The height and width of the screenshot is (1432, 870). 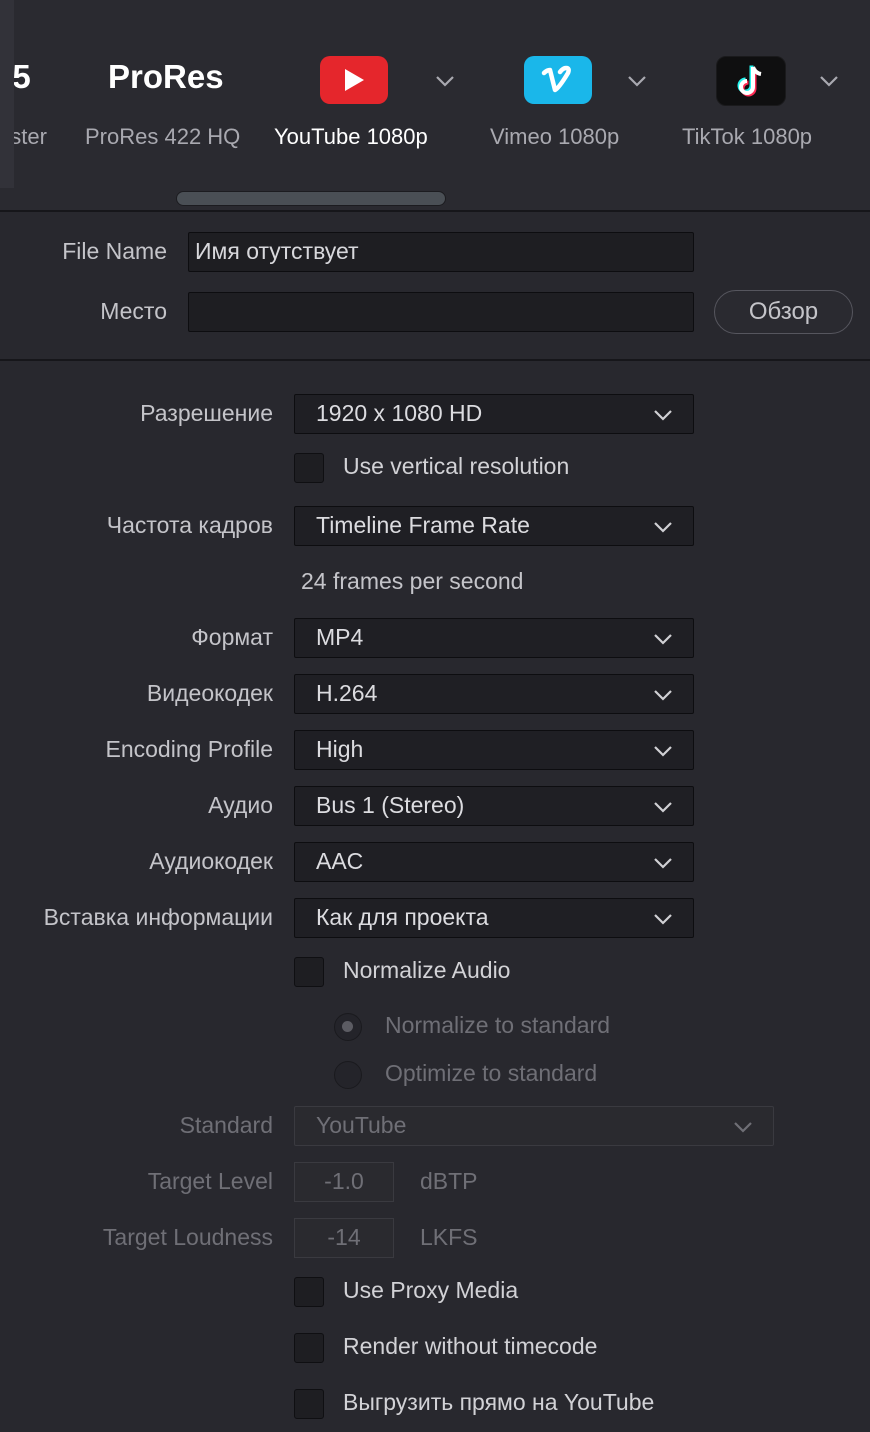 I want to click on optimize-to-standard-radio, so click(x=348, y=1075).